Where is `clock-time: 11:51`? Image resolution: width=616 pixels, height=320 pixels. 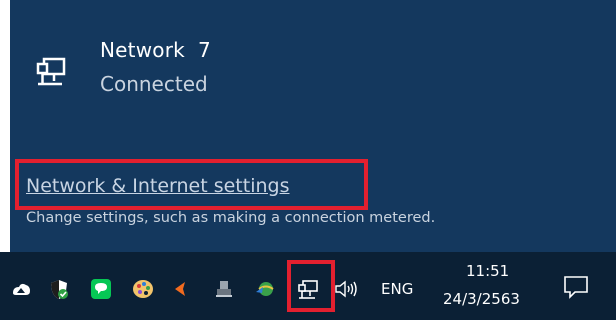 clock-time: 11:51 is located at coordinates (487, 271).